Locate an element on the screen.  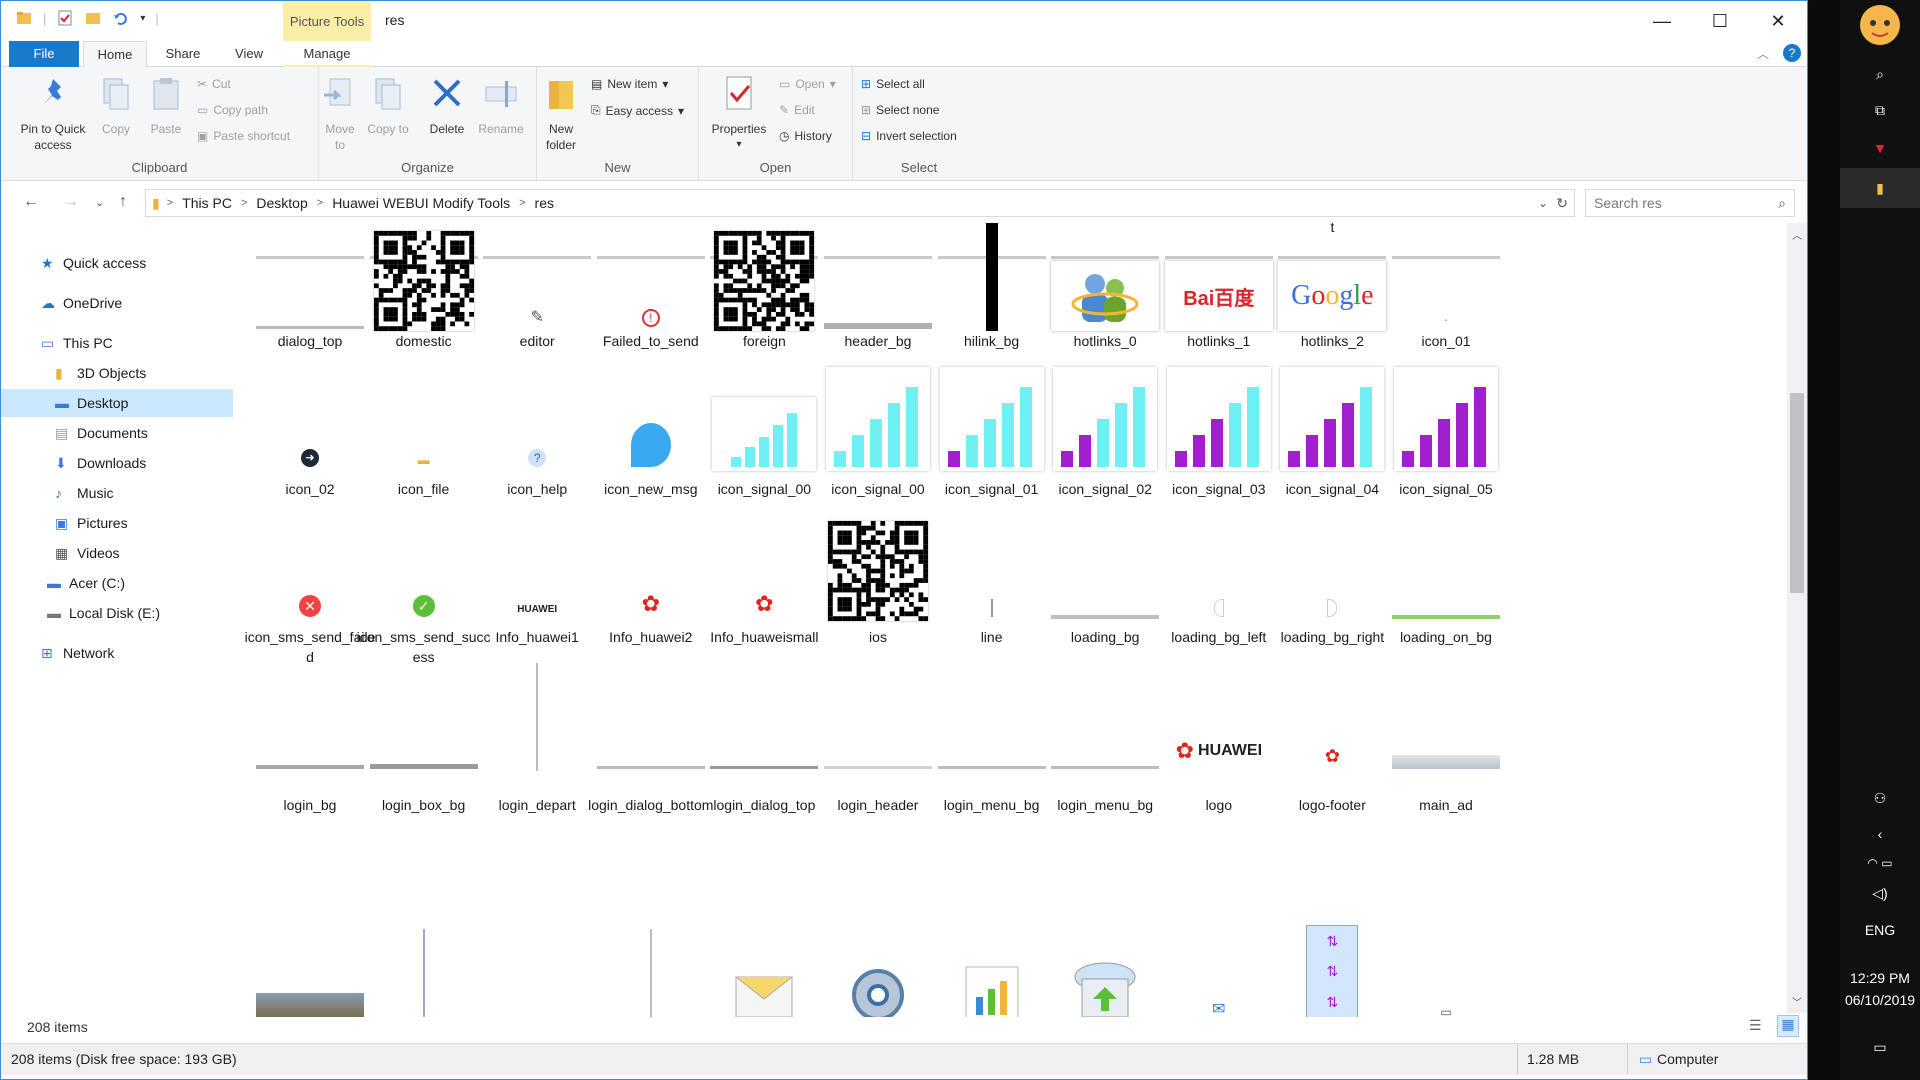
breadcrumb-this-pc: This PC is located at coordinates (207, 203).